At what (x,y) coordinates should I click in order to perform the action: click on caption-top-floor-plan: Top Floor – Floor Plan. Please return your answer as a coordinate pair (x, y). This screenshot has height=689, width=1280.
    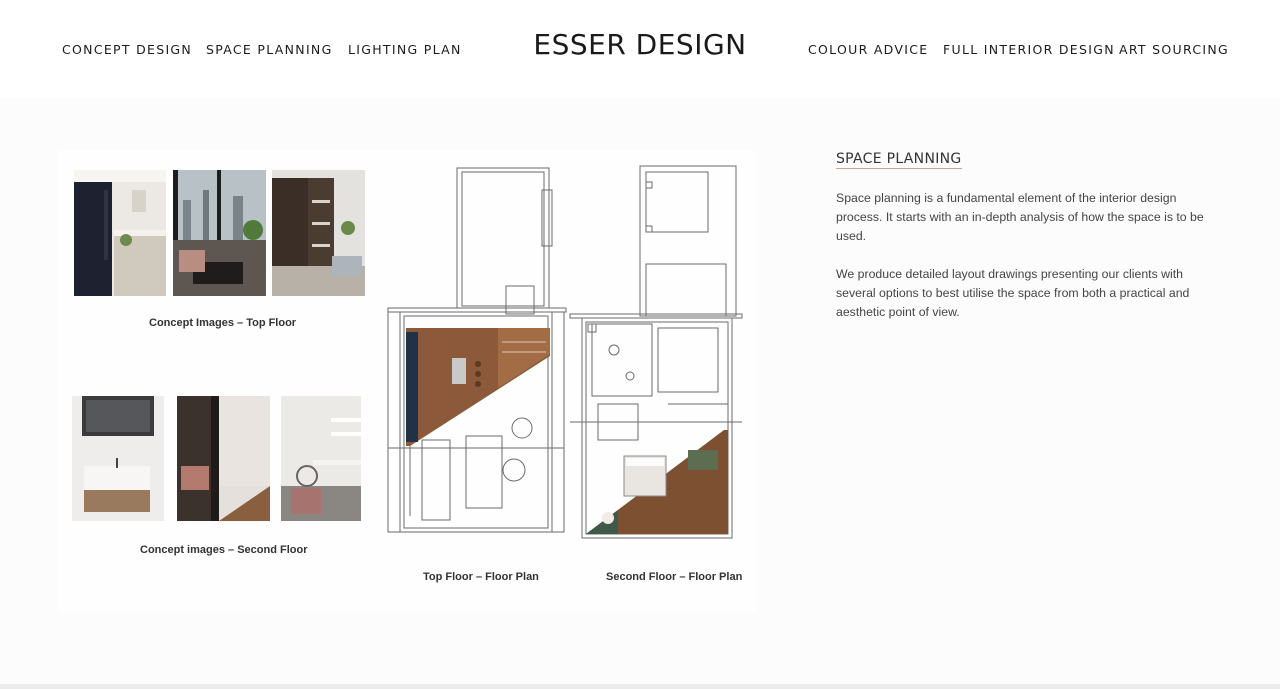
    Looking at the image, I should click on (481, 577).